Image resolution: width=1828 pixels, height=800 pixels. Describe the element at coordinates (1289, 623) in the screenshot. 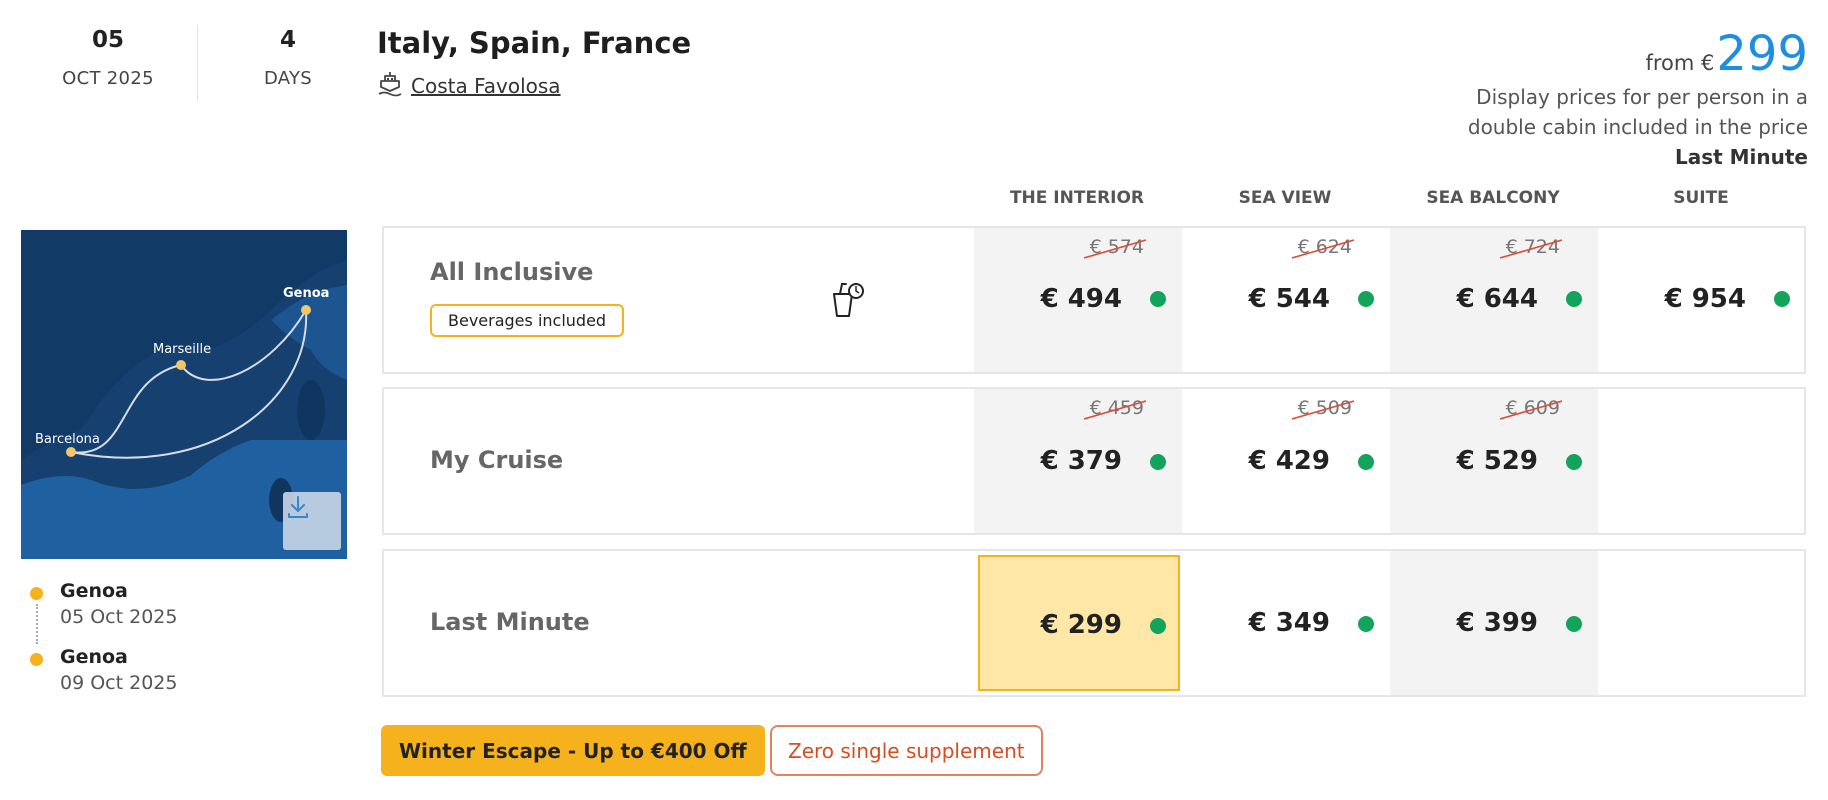

I see `price-value: € 349` at that location.